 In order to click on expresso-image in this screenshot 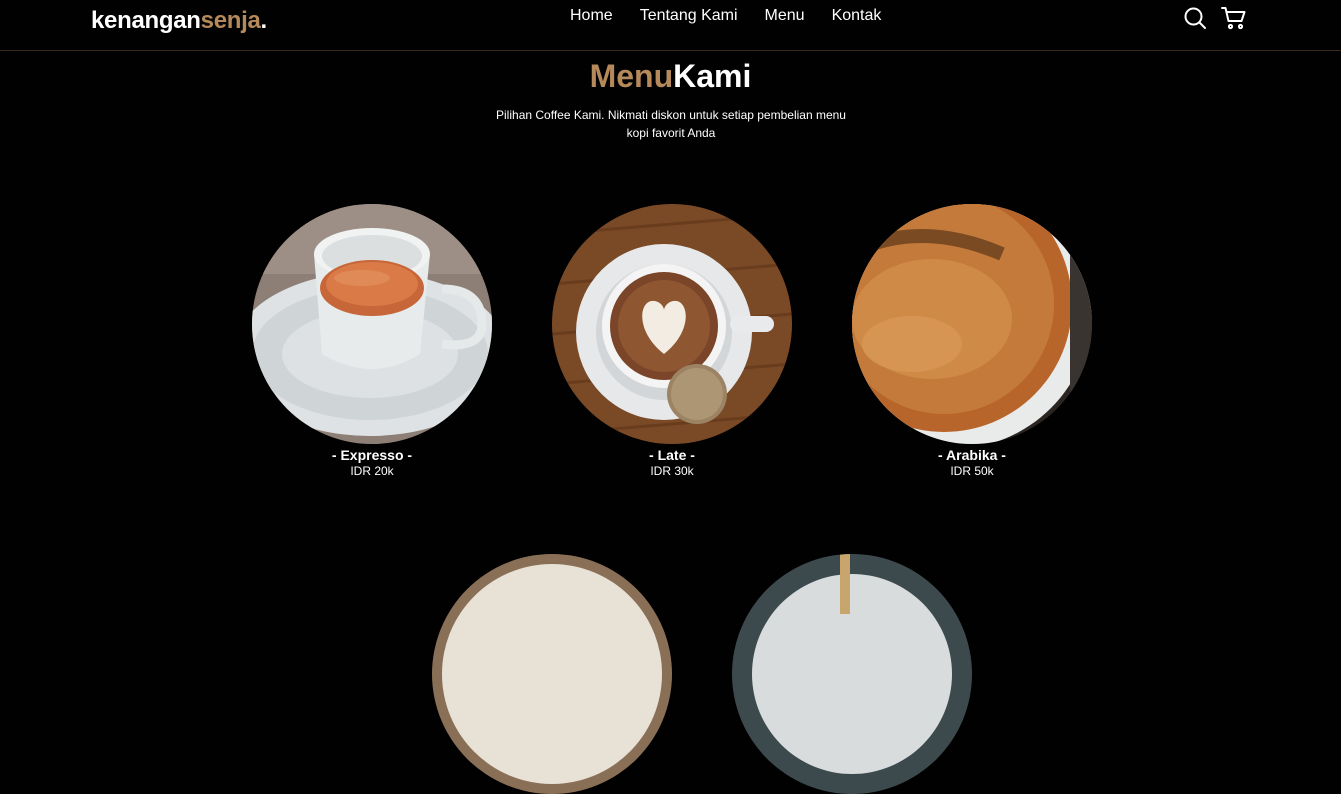, I will do `click(372, 324)`.